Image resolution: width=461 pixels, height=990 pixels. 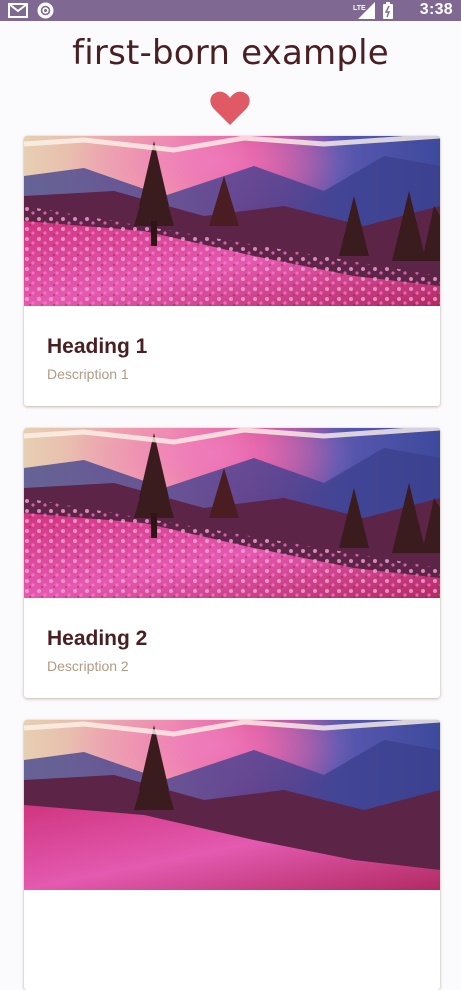 I want to click on svg-text: LTE, so click(x=359, y=8).